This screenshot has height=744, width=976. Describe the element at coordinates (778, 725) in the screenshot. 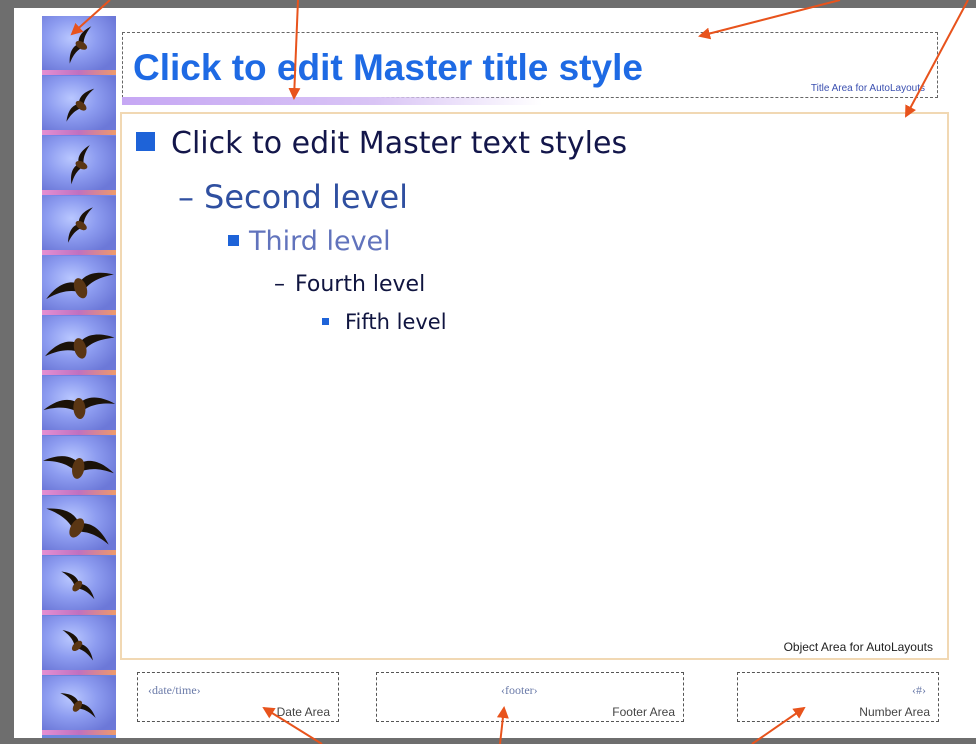

I see `arrow-to-number-placeholder` at that location.